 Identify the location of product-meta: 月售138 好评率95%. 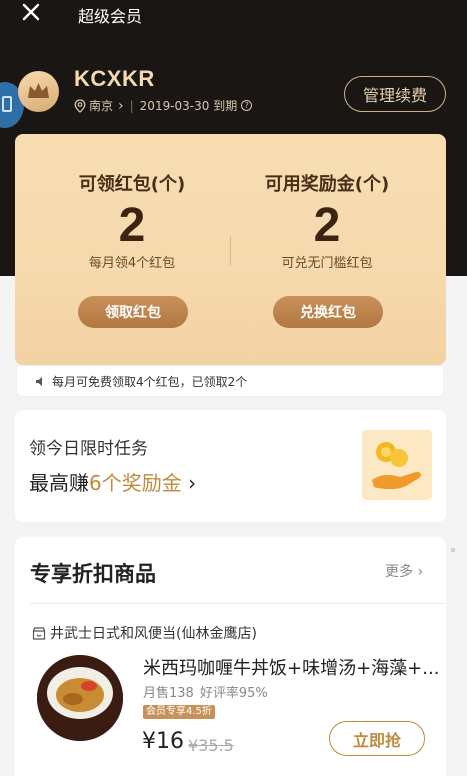
(205, 691).